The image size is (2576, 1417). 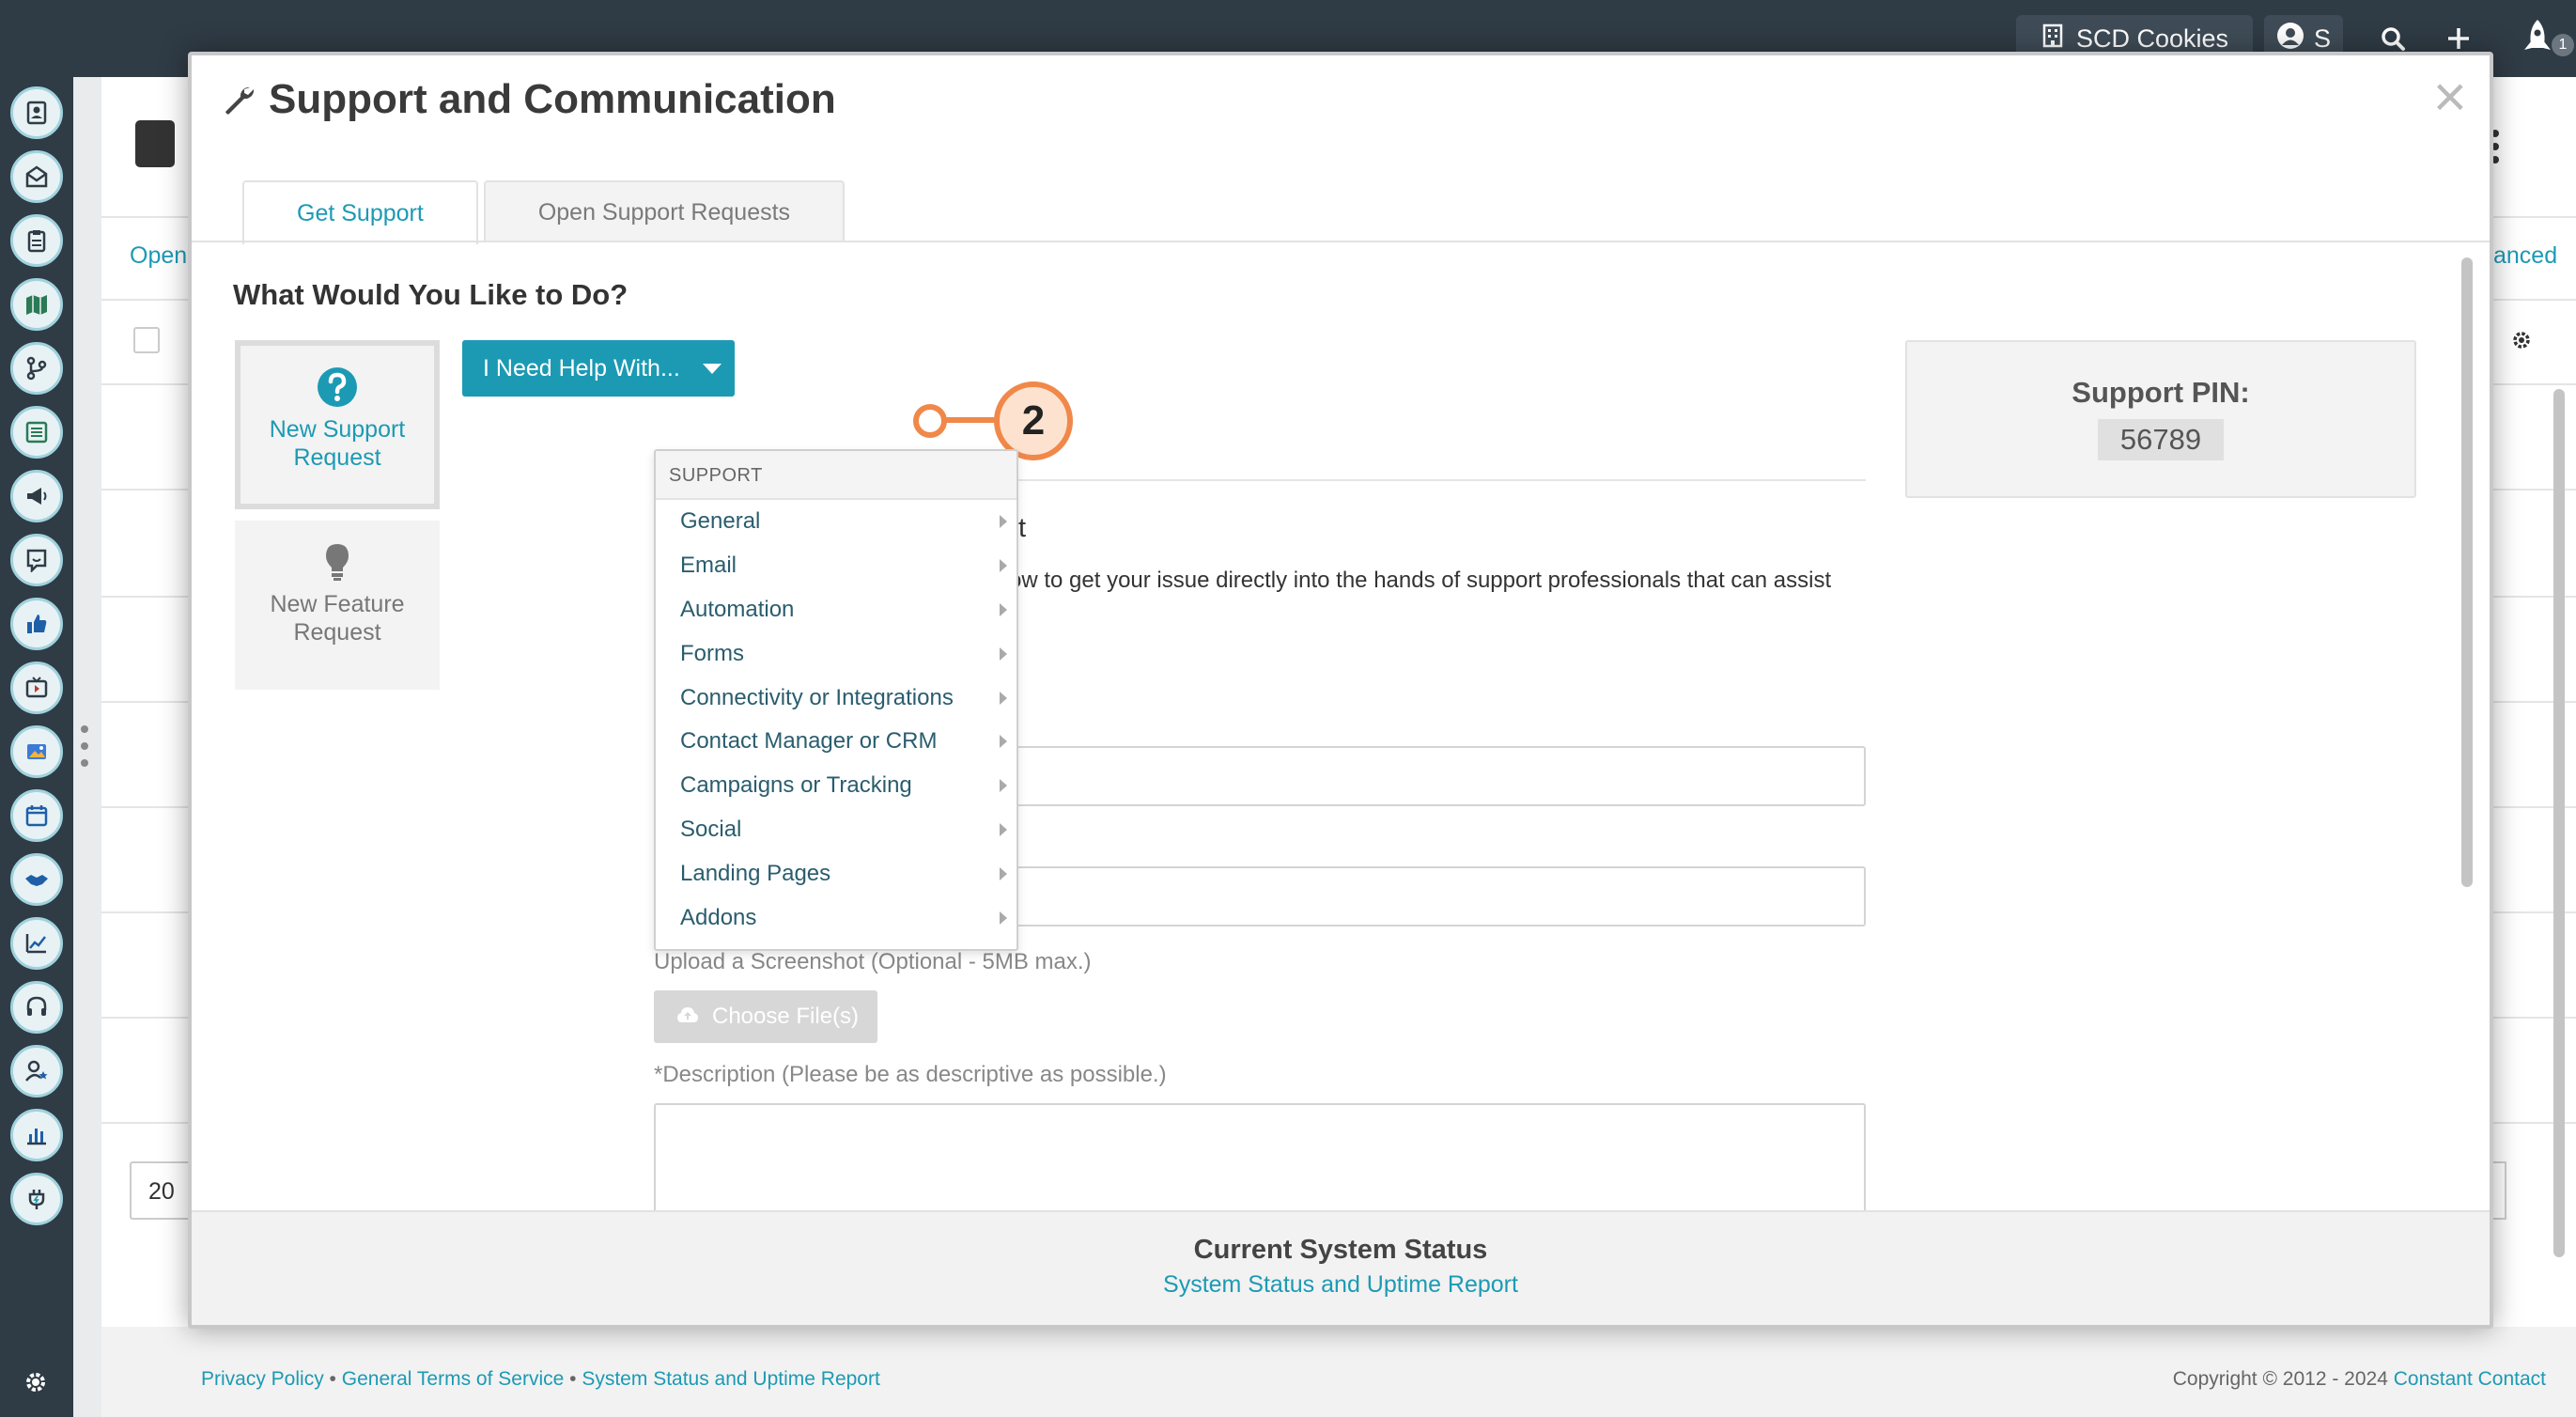 I want to click on cloud-upload-icon, so click(x=687, y=1017).